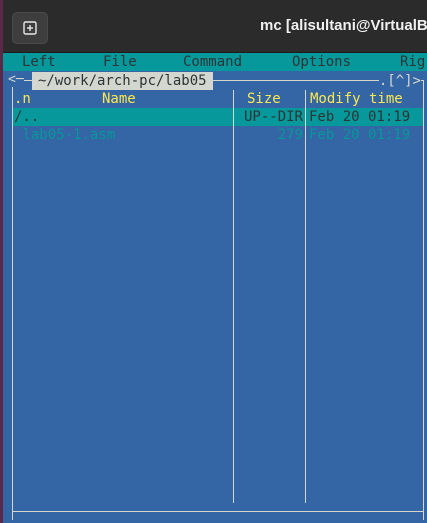  Describe the element at coordinates (218, 511) in the screenshot. I see `panel-frame-bottom` at that location.